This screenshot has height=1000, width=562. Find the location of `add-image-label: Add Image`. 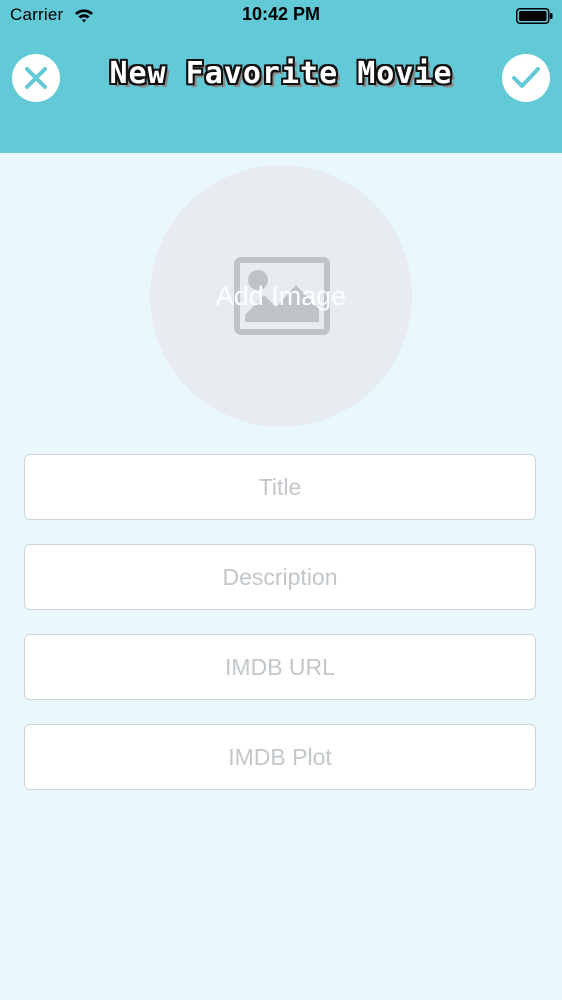

add-image-label: Add Image is located at coordinates (281, 296).